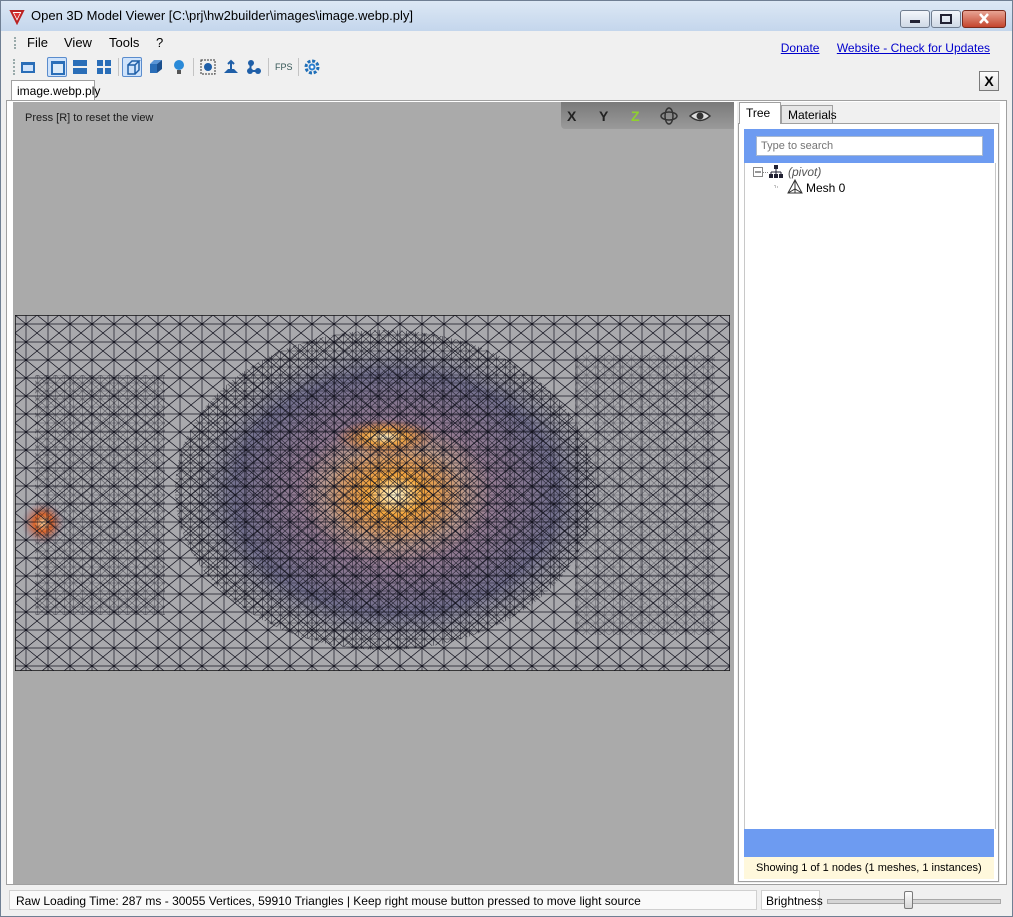 This screenshot has width=1013, height=917. I want to click on brightness-label: Brightness, so click(792, 900).